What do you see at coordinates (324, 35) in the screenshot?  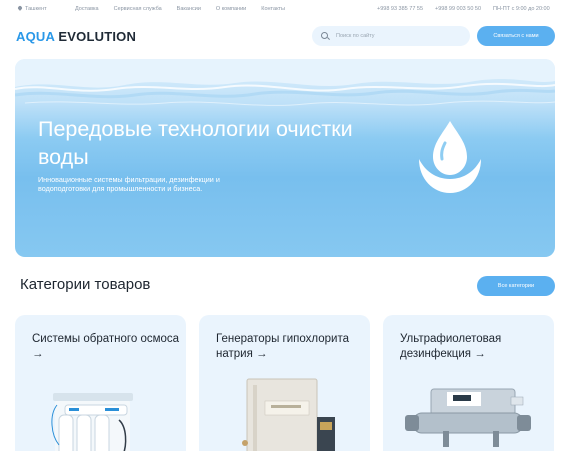 I see `search-icon` at bounding box center [324, 35].